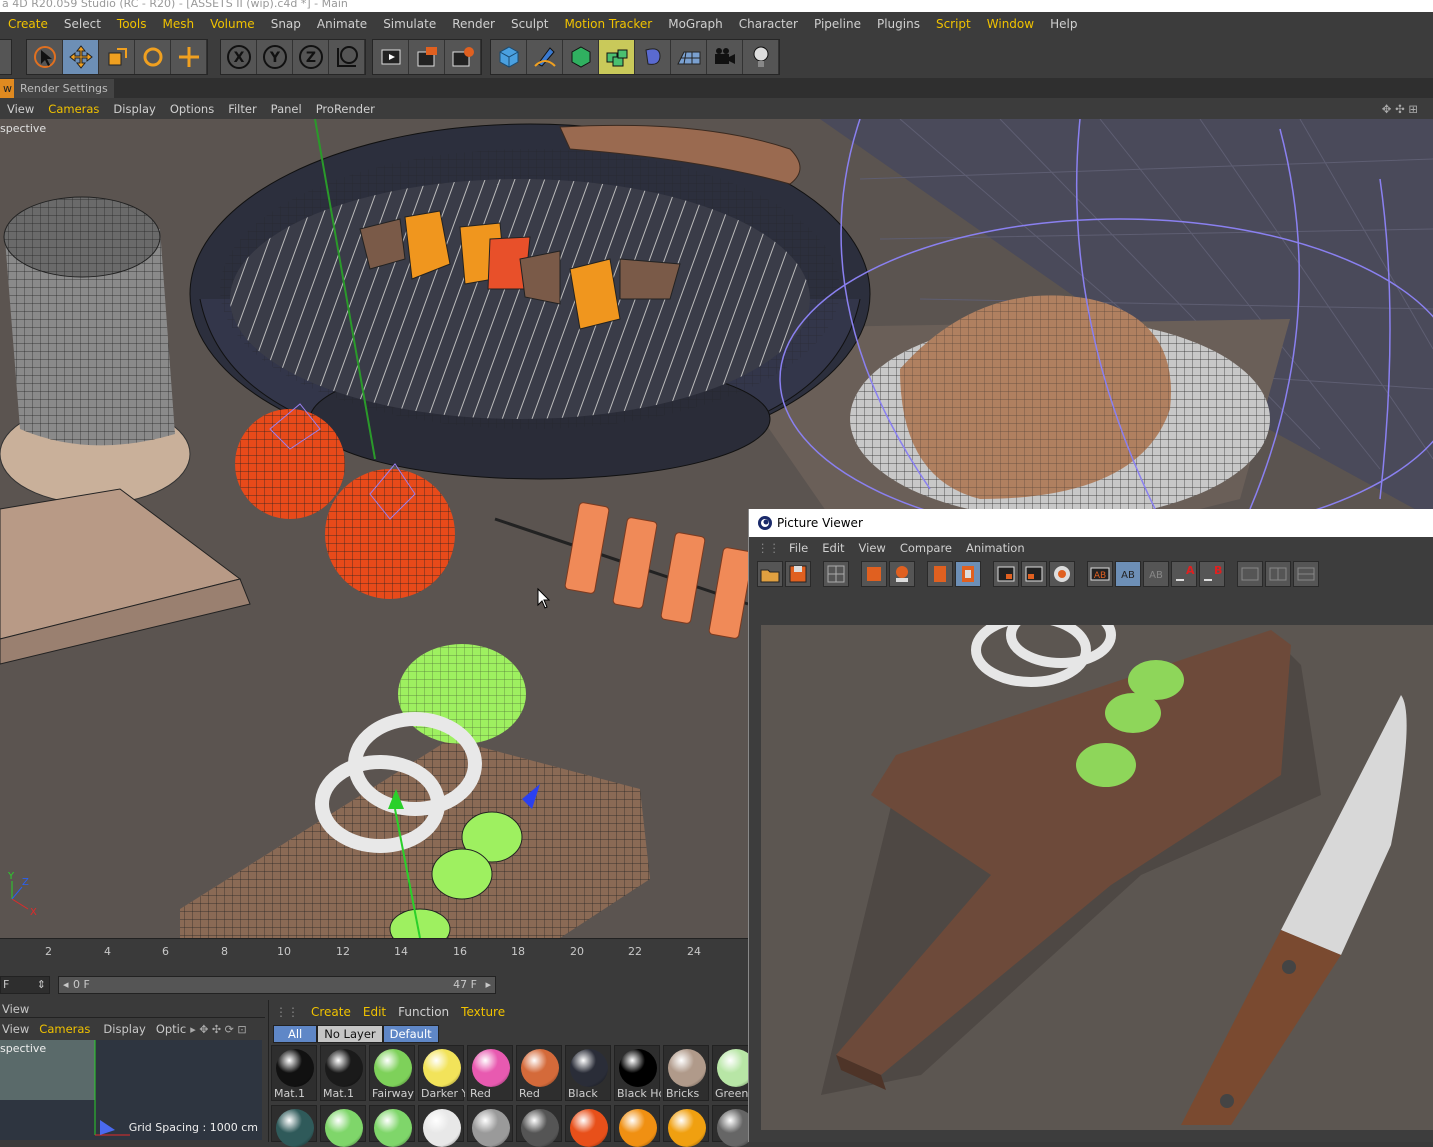  What do you see at coordinates (287, 1012) in the screenshot?
I see `material-panel-grip-icon: ⋮⋮` at bounding box center [287, 1012].